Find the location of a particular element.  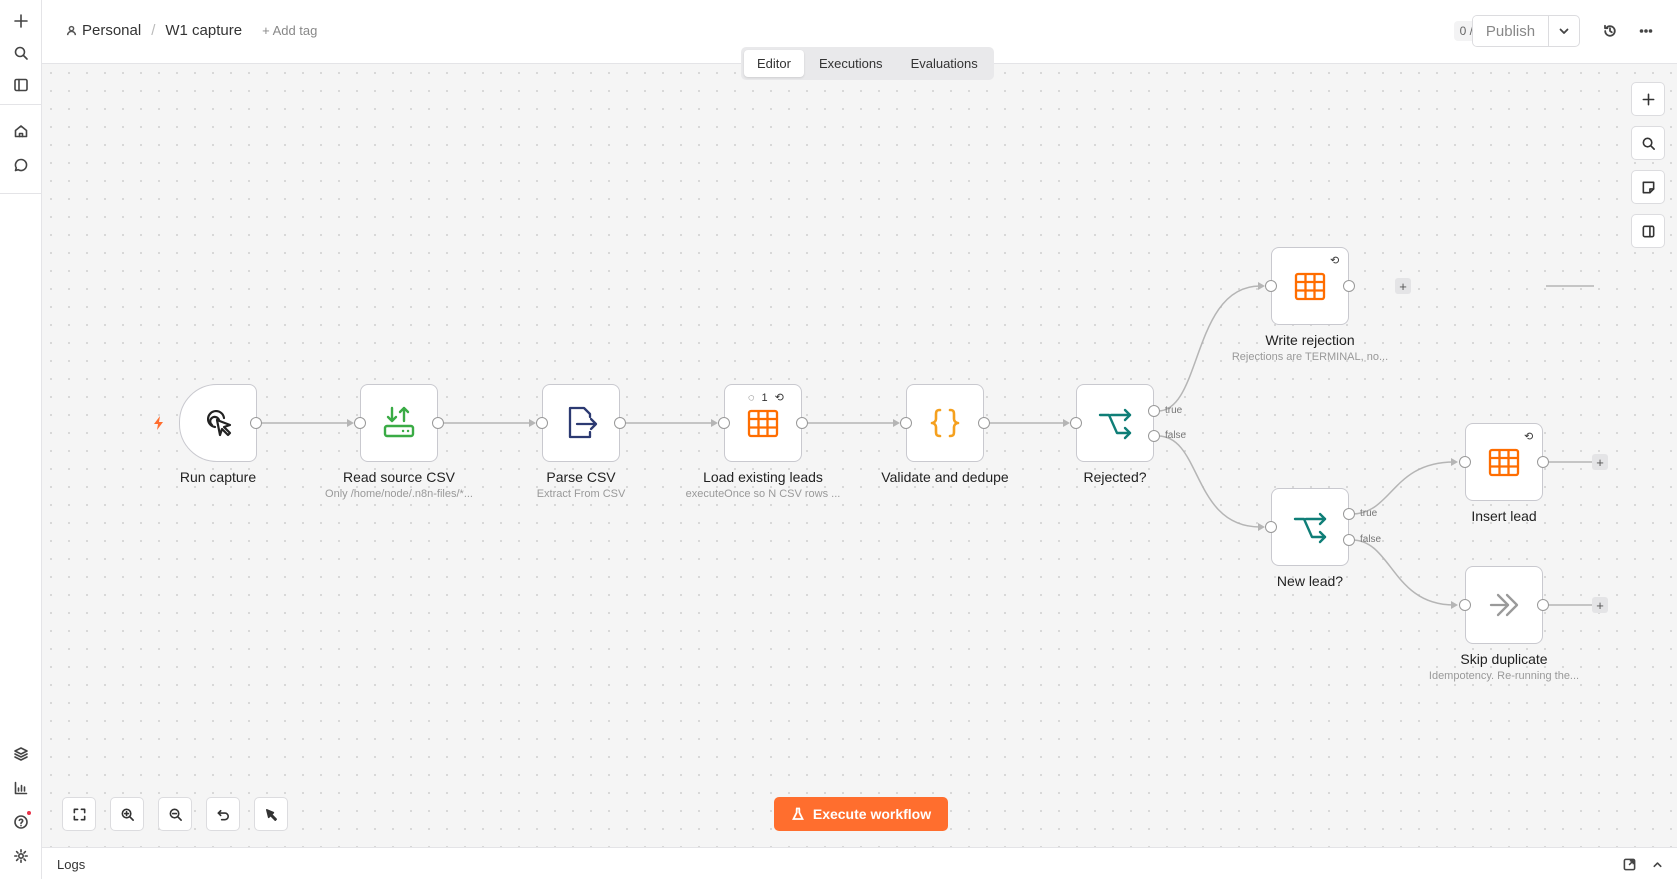

tidy-up-button is located at coordinates (271, 814).